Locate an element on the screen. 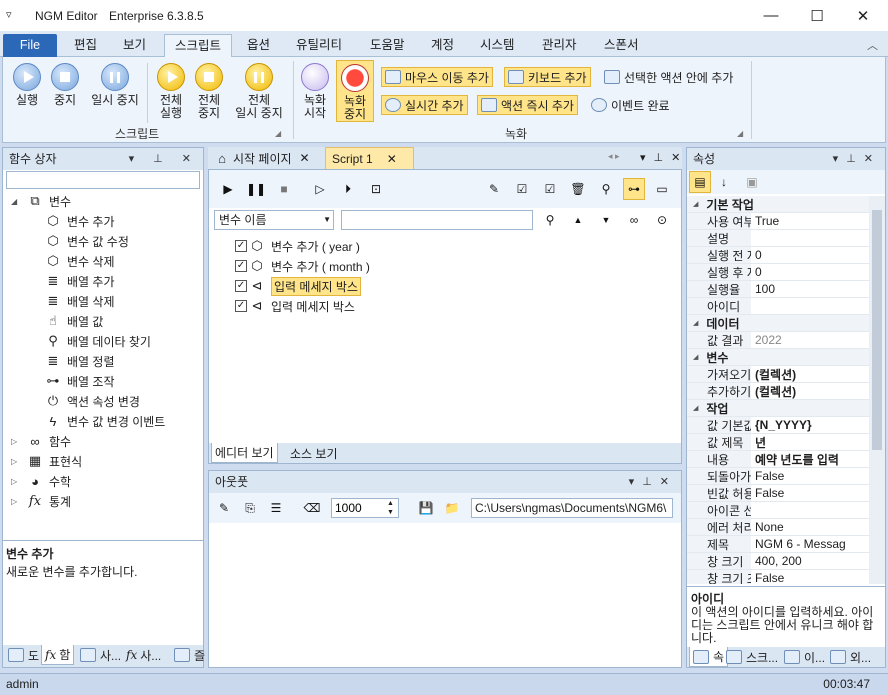 The height and width of the screenshot is (695, 888). property-row: 제목 NGM 6 - Messag is located at coordinates (778, 544).